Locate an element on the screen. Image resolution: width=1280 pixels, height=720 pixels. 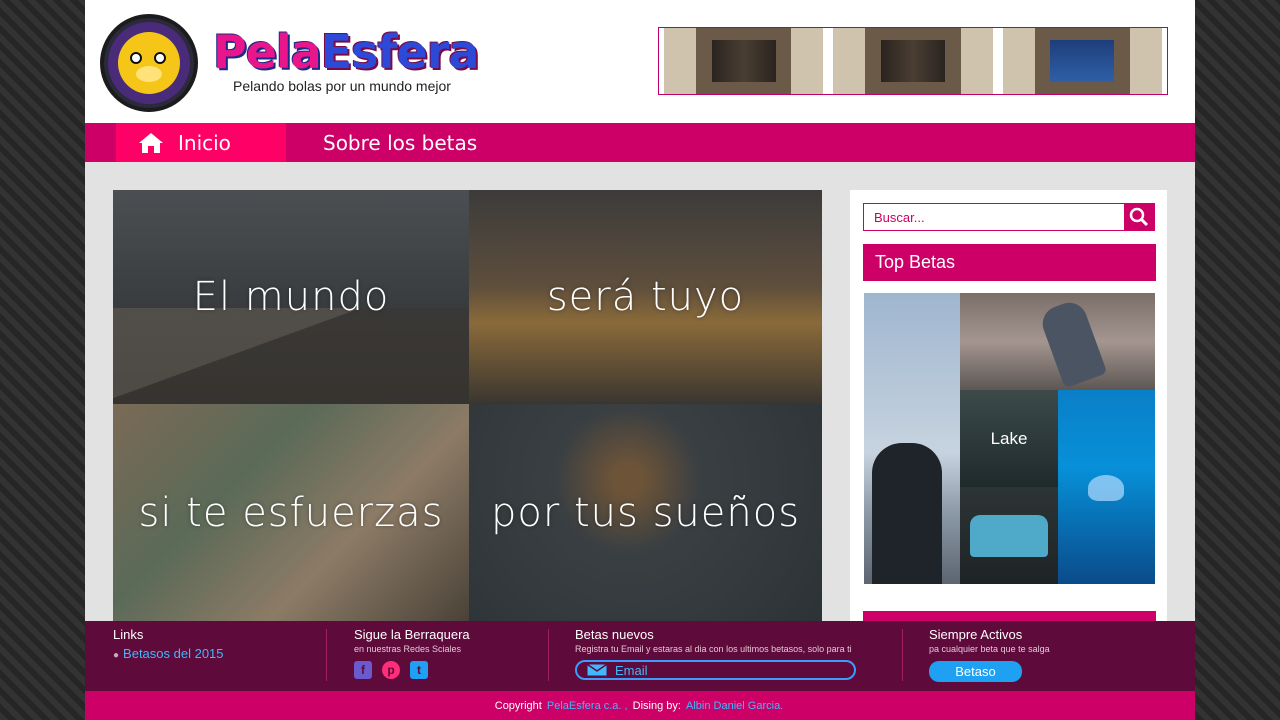
search-box is located at coordinates (1009, 217).